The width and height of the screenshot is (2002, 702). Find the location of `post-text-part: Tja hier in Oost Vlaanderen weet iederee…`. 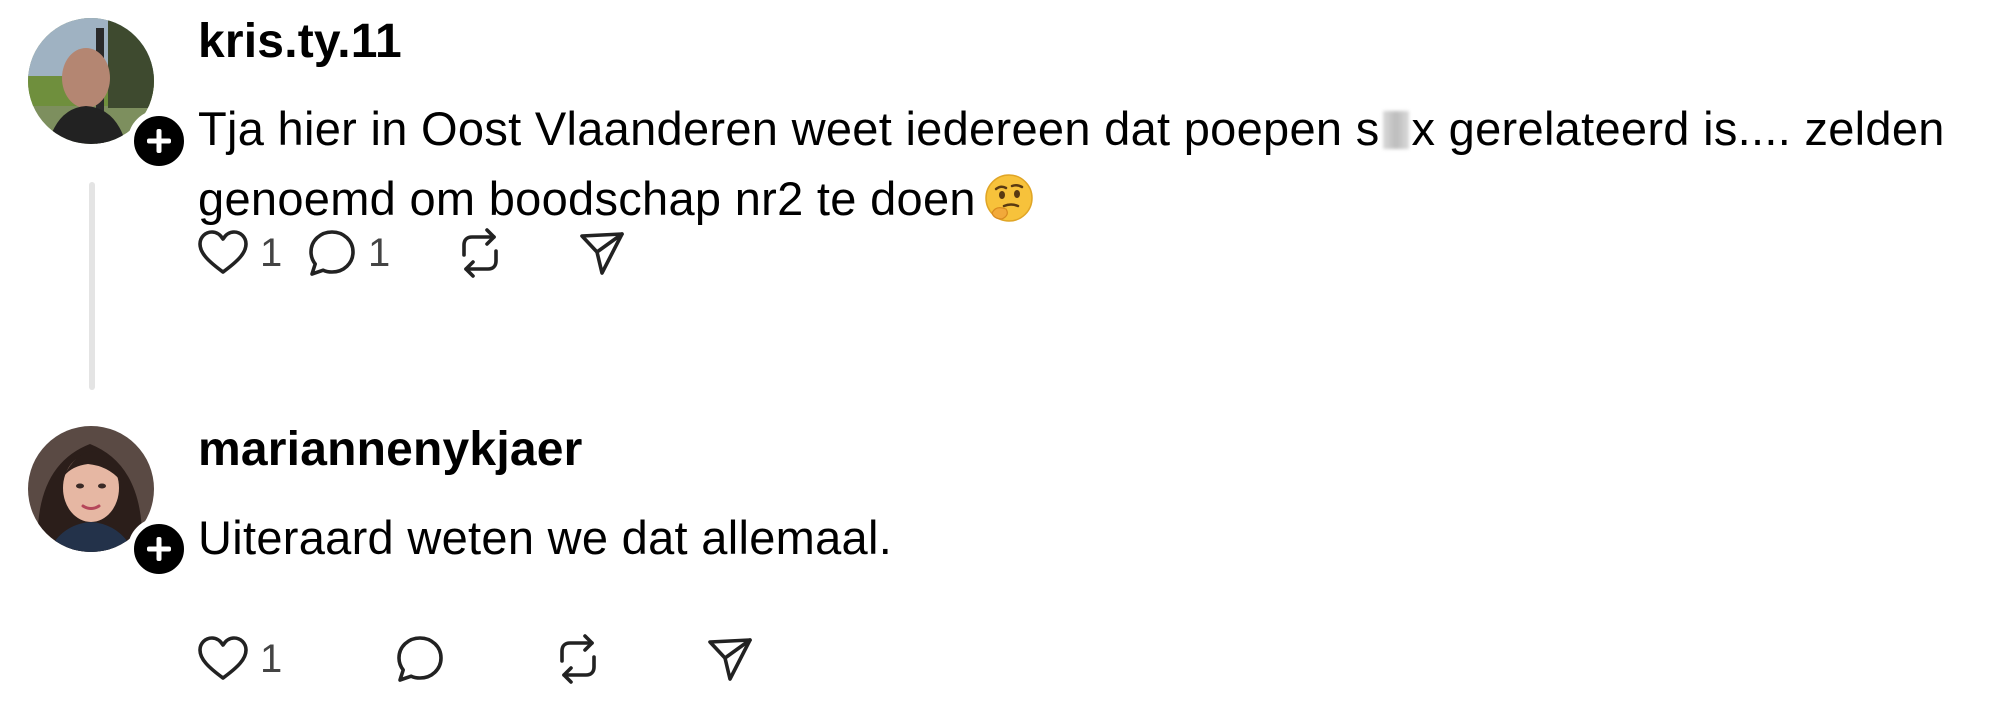

post-text-part: Tja hier in Oost Vlaanderen weet iederee… is located at coordinates (789, 128).